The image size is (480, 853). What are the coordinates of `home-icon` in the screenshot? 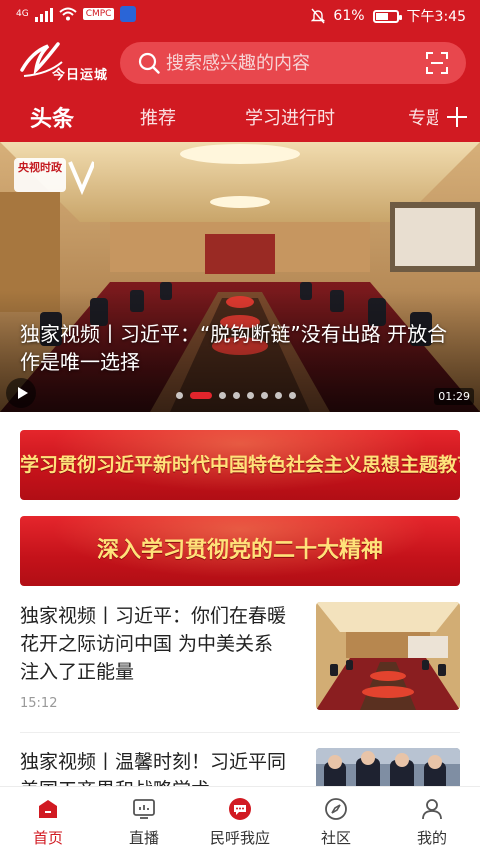 It's located at (48, 809).